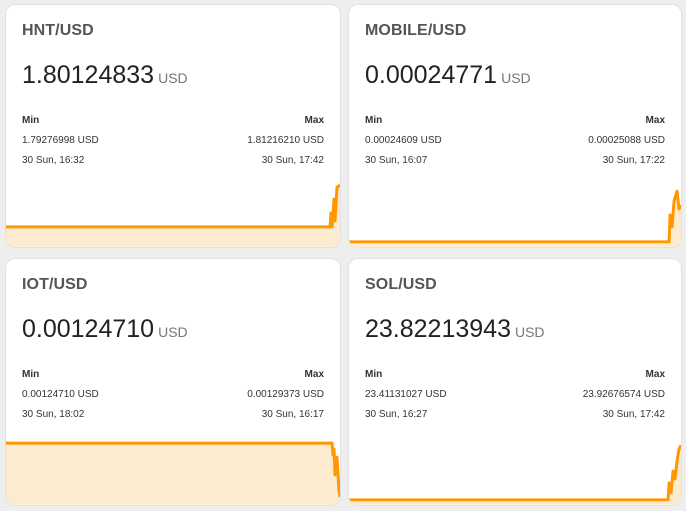 The width and height of the screenshot is (686, 511). I want to click on min-time: 30 Sun, 18:02, so click(53, 414).